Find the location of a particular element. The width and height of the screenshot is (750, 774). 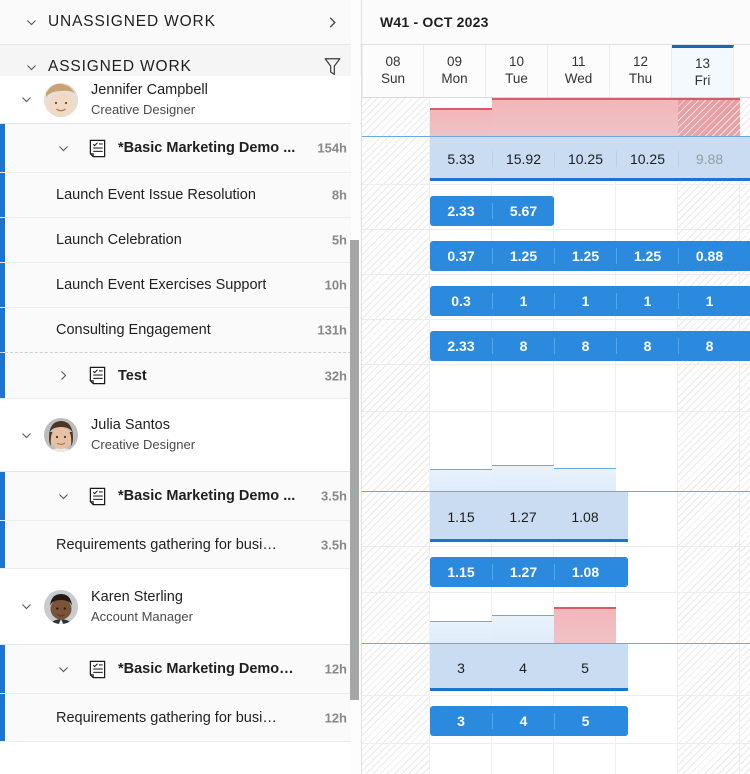

project-allocation-bar-jennifer: 5.33 15.92 10.25 10.25 9.88 is located at coordinates (590, 159).